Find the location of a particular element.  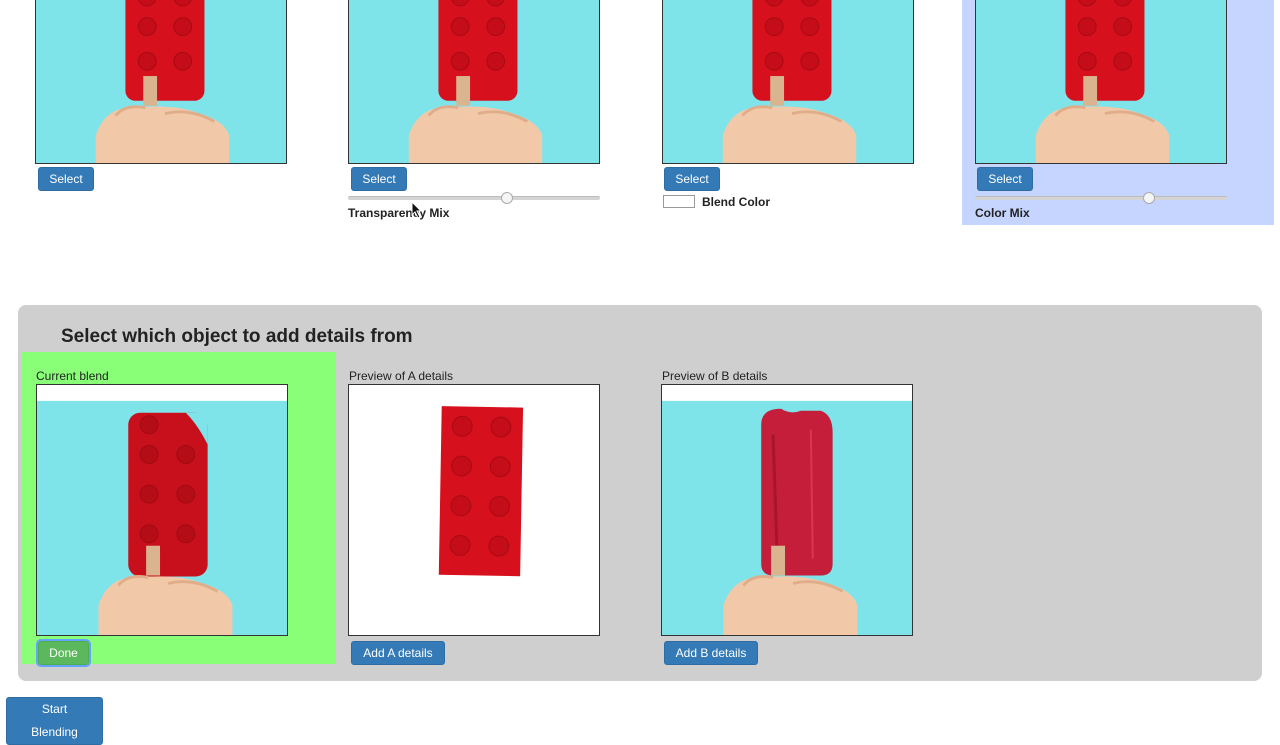

blend-color-label: Blend Color is located at coordinates (736, 202).